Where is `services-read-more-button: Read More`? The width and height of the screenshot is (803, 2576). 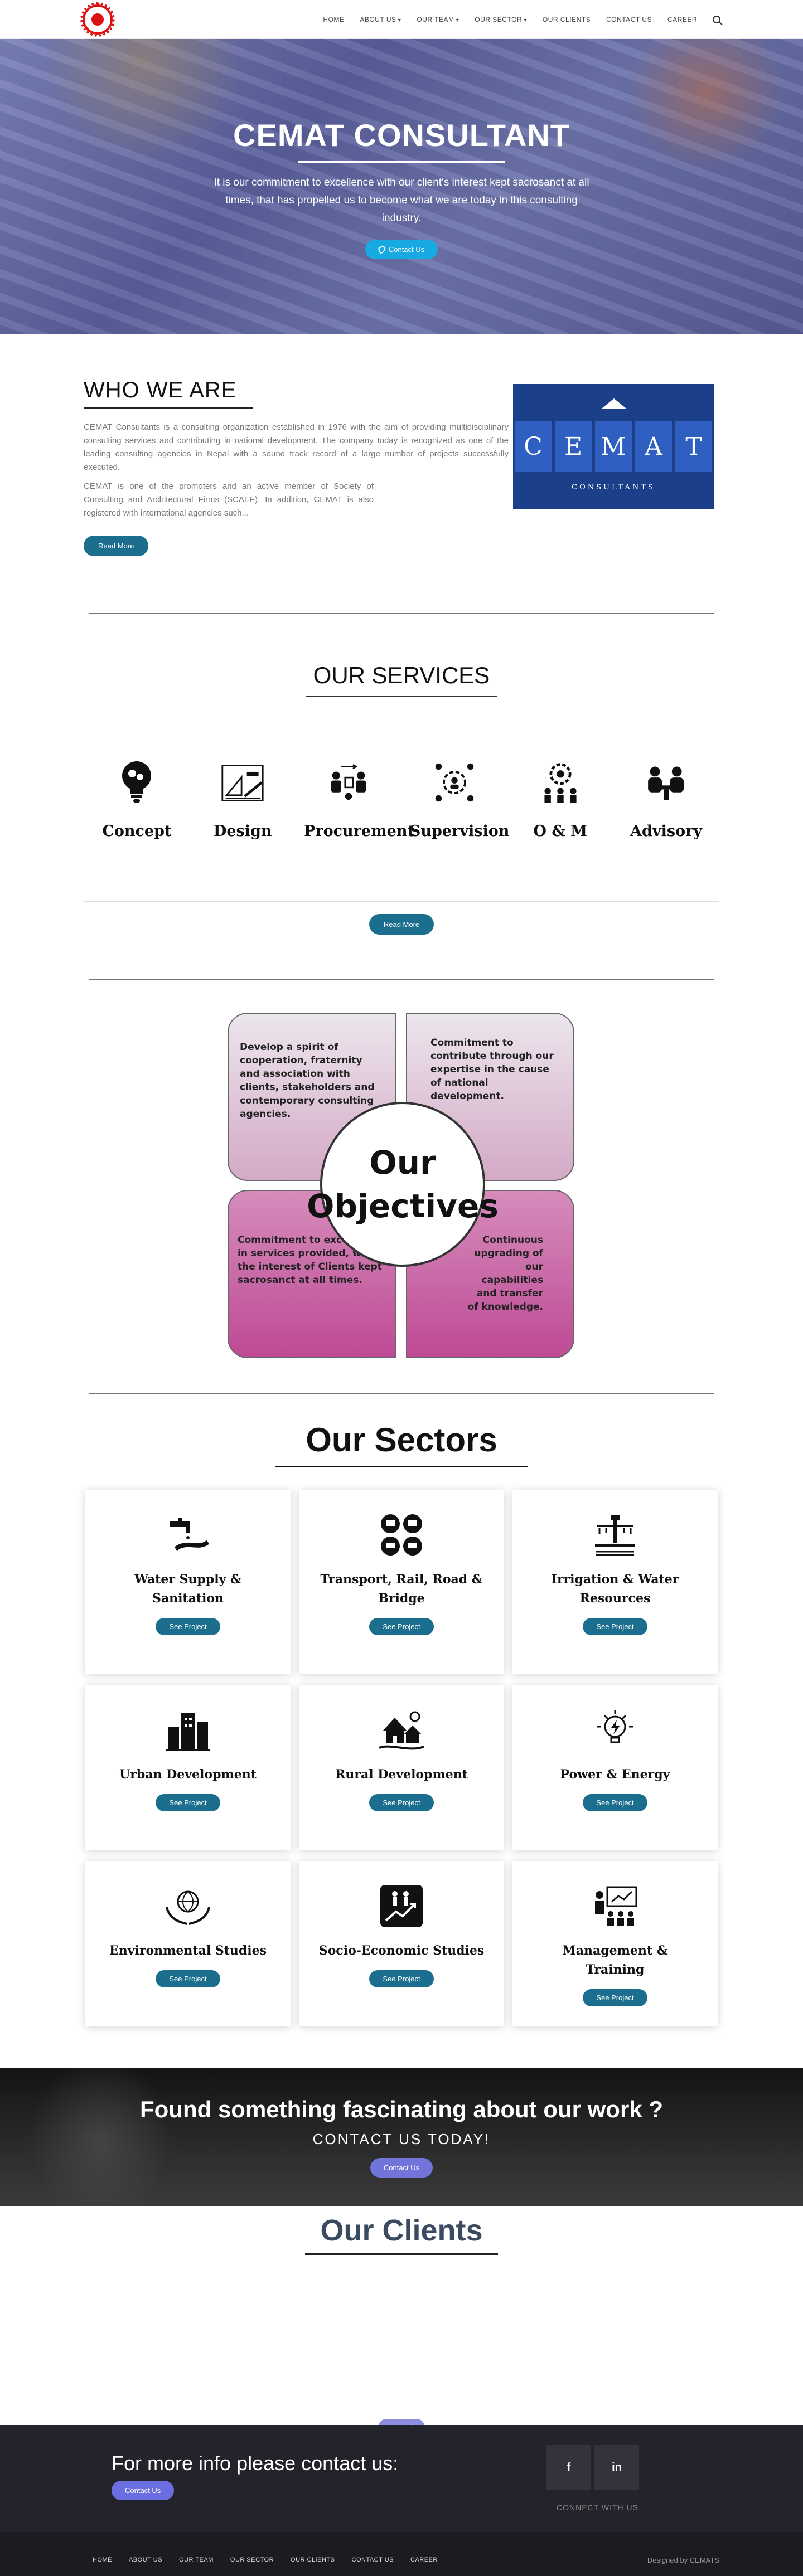
services-read-more-button: Read More is located at coordinates (401, 925).